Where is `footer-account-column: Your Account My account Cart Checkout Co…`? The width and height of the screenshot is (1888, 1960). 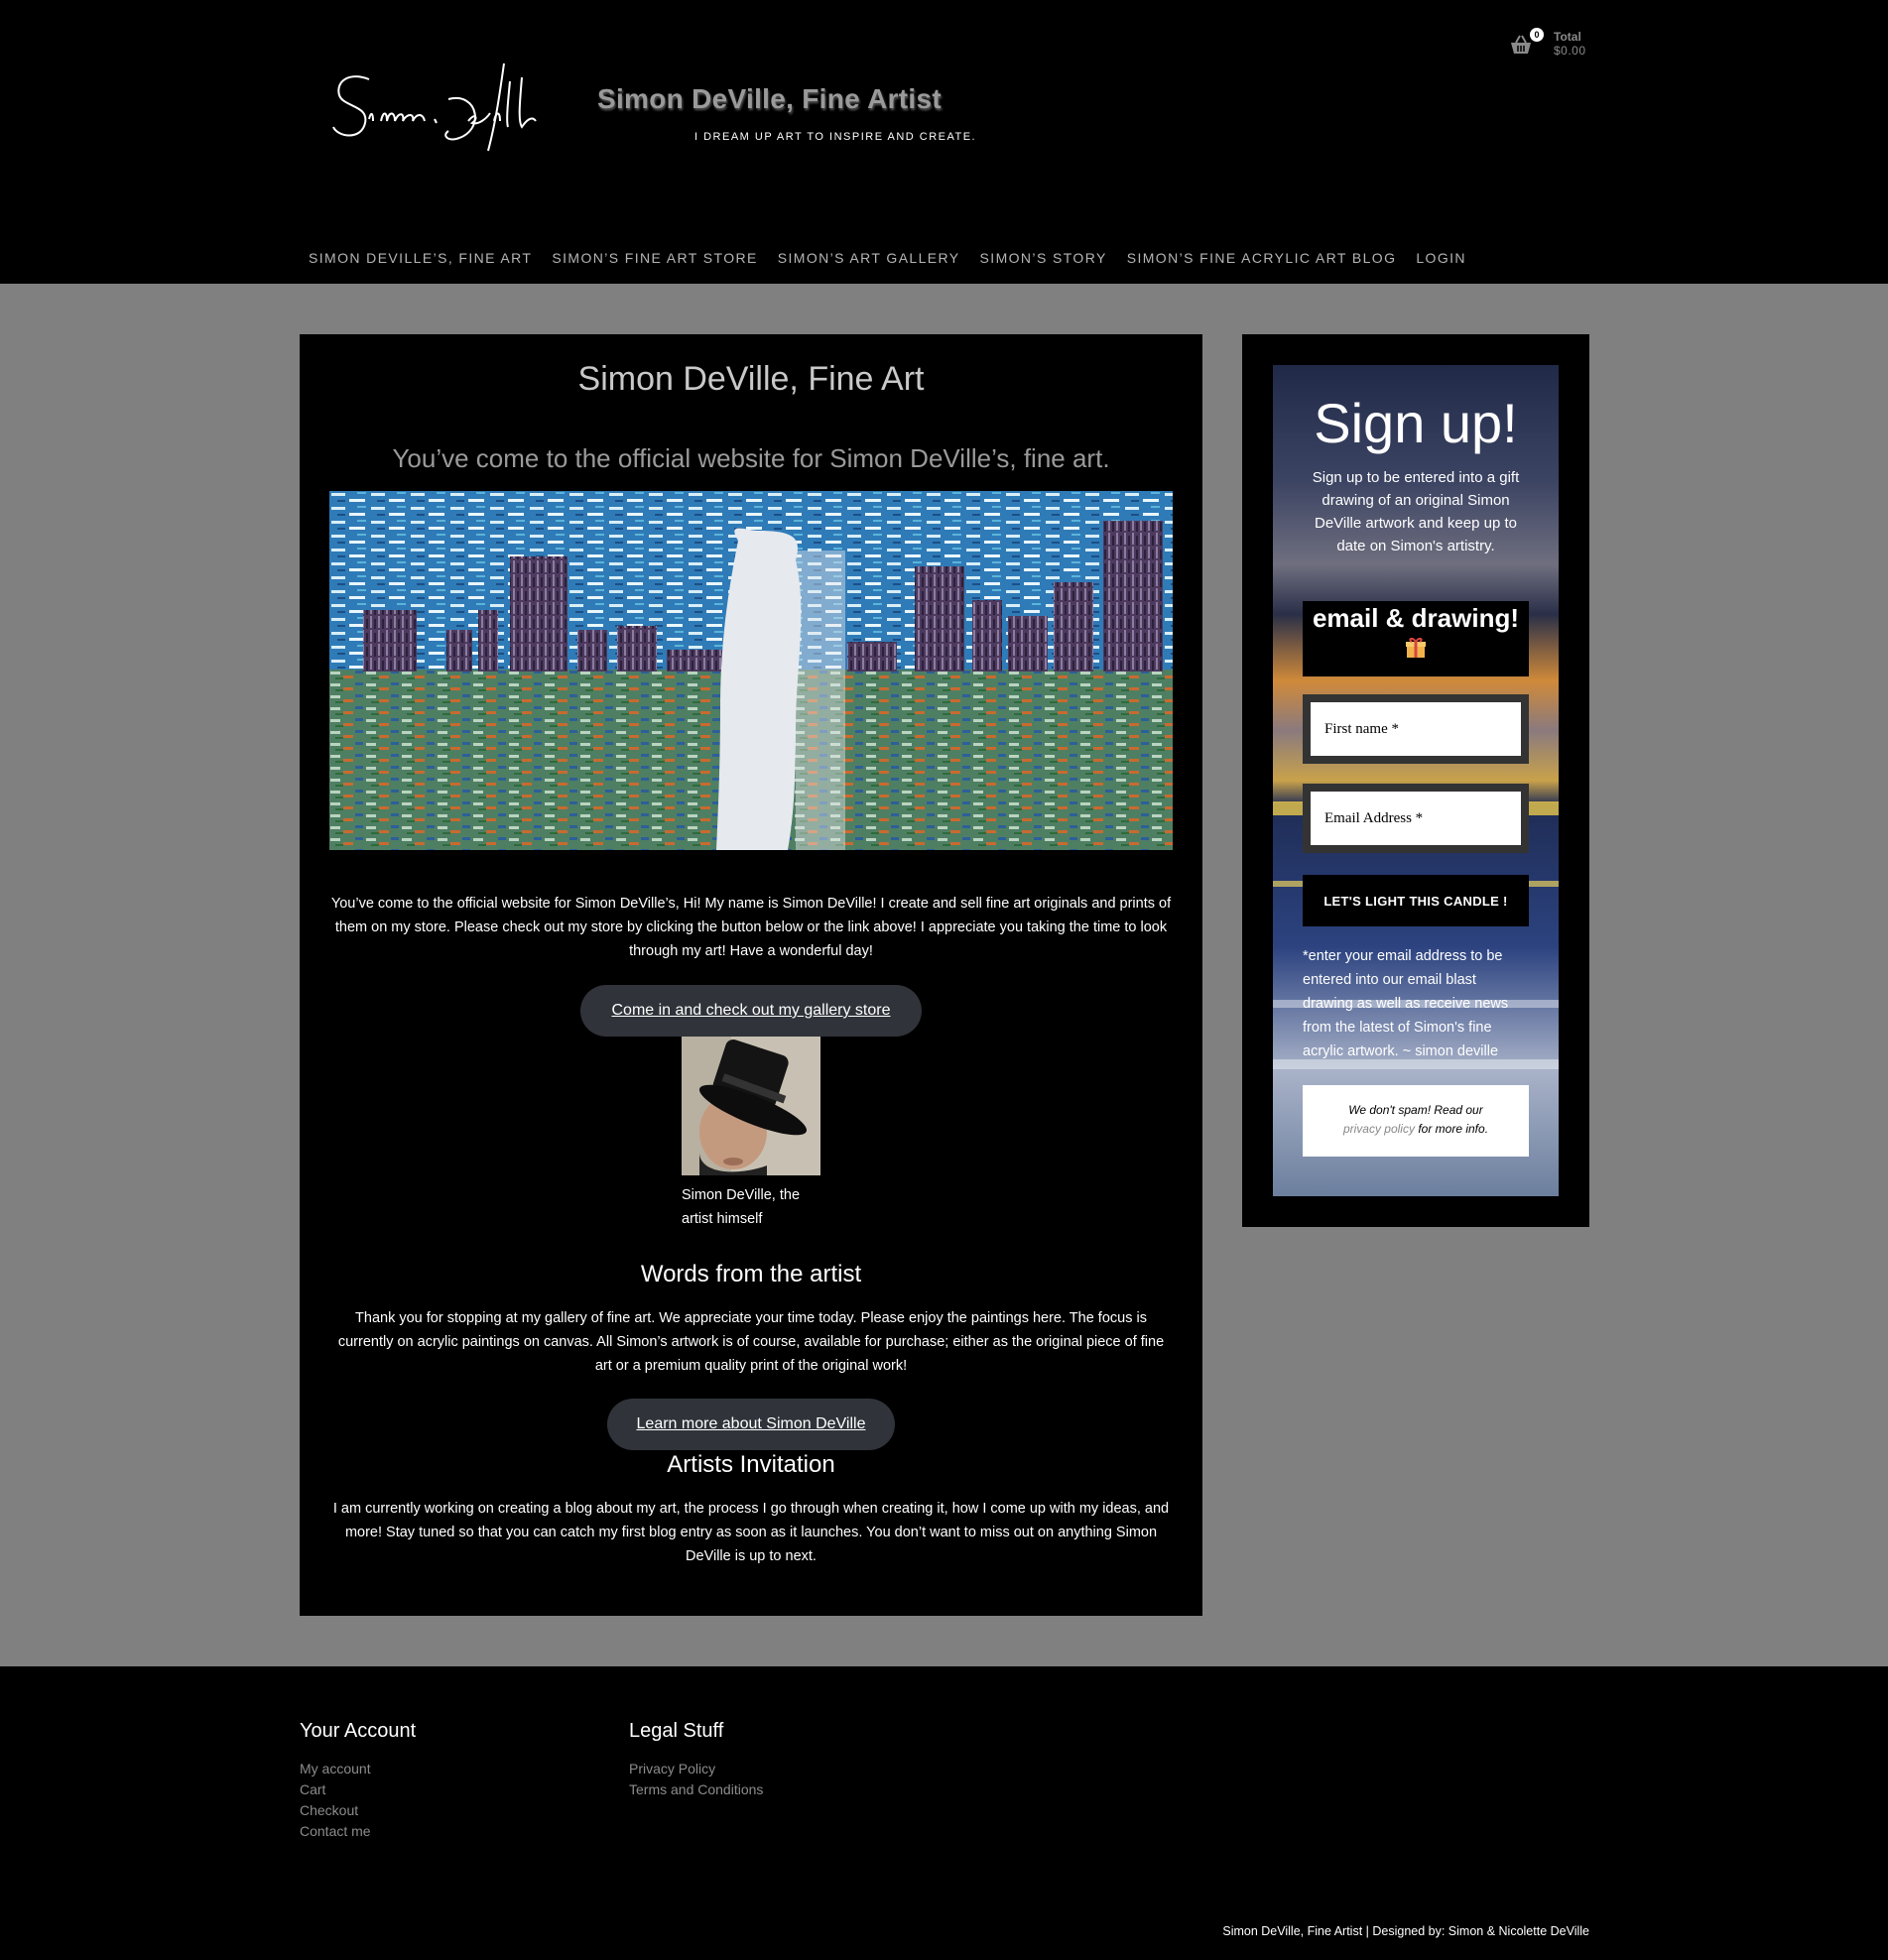
footer-account-column: Your Account My account Cart Checkout Co… is located at coordinates (358, 1781).